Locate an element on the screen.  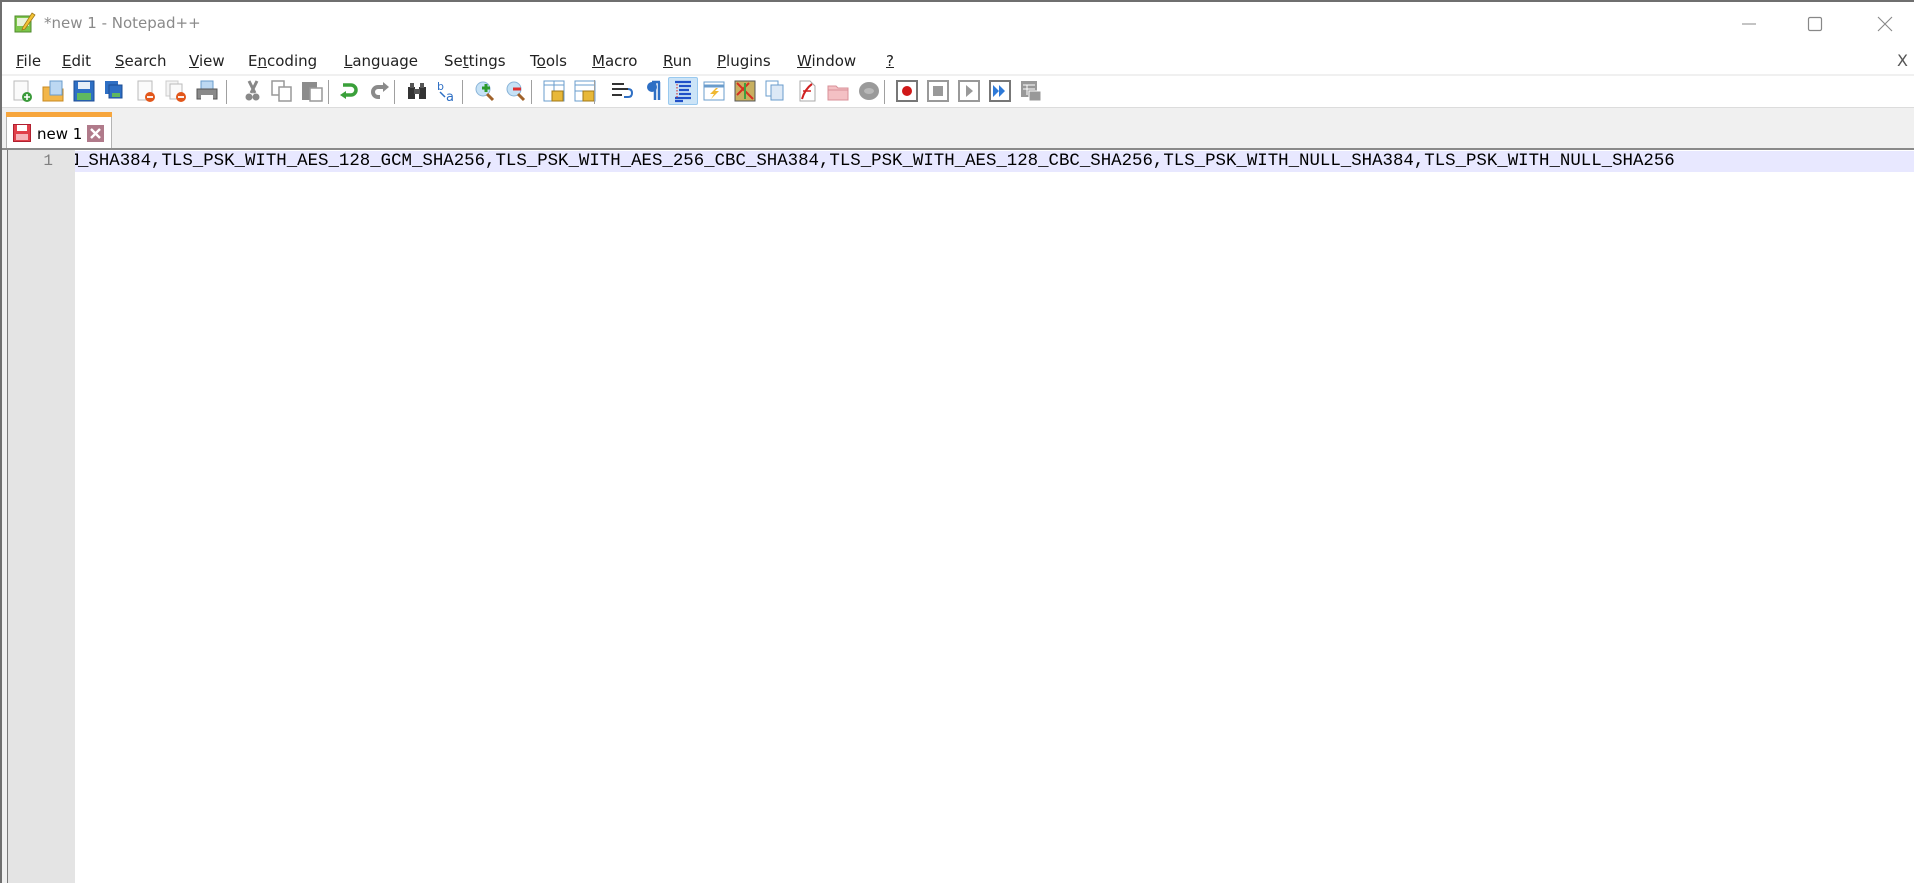
menu-tools: Tools is located at coordinates (548, 61).